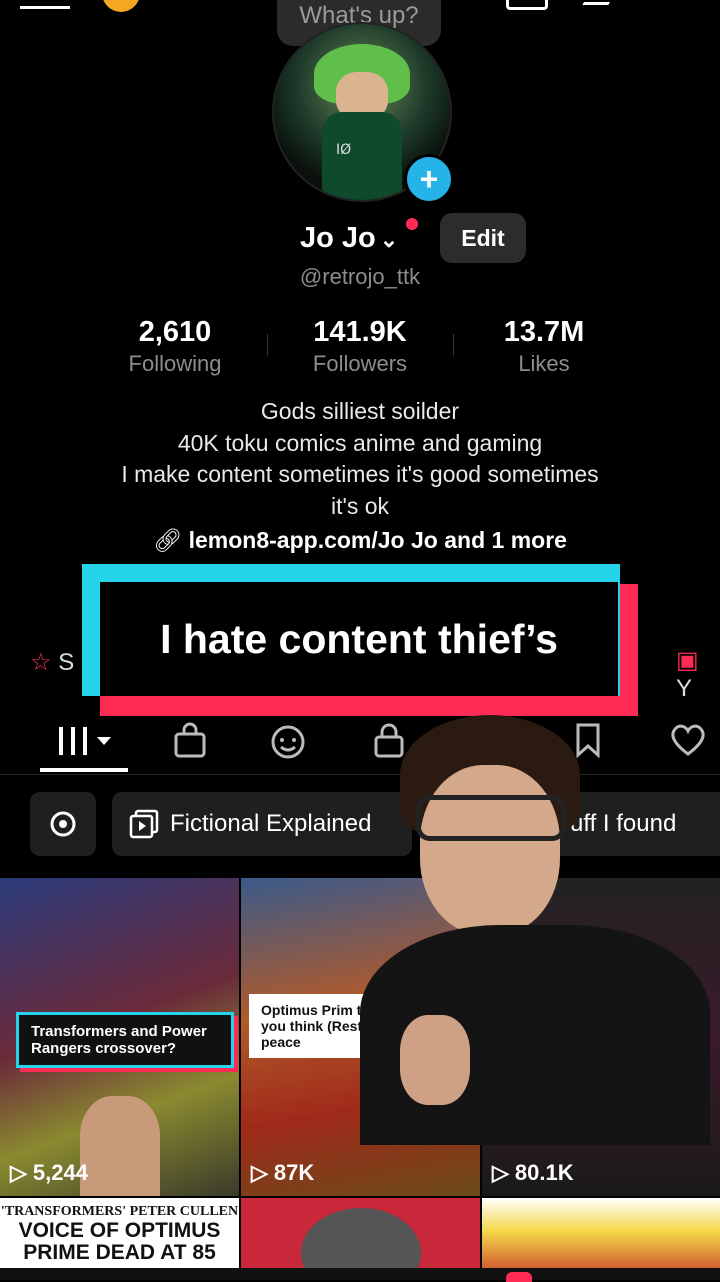  Describe the element at coordinates (527, 5) in the screenshot. I see `stats-icon` at that location.